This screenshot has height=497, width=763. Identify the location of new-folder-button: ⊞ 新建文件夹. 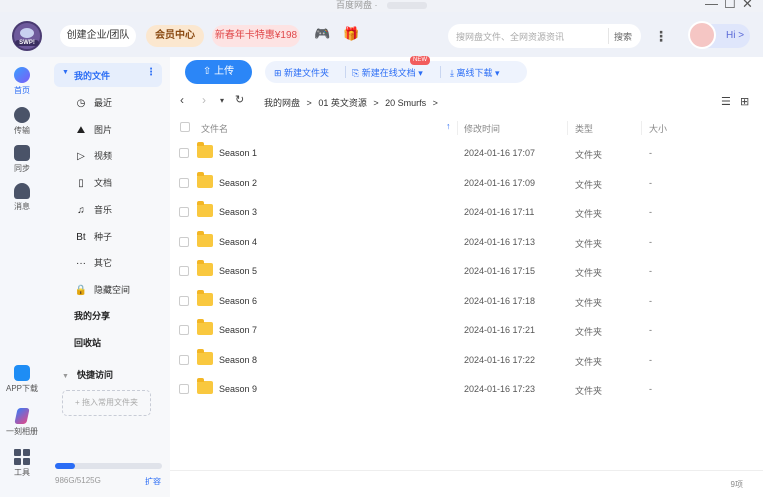
(301, 72).